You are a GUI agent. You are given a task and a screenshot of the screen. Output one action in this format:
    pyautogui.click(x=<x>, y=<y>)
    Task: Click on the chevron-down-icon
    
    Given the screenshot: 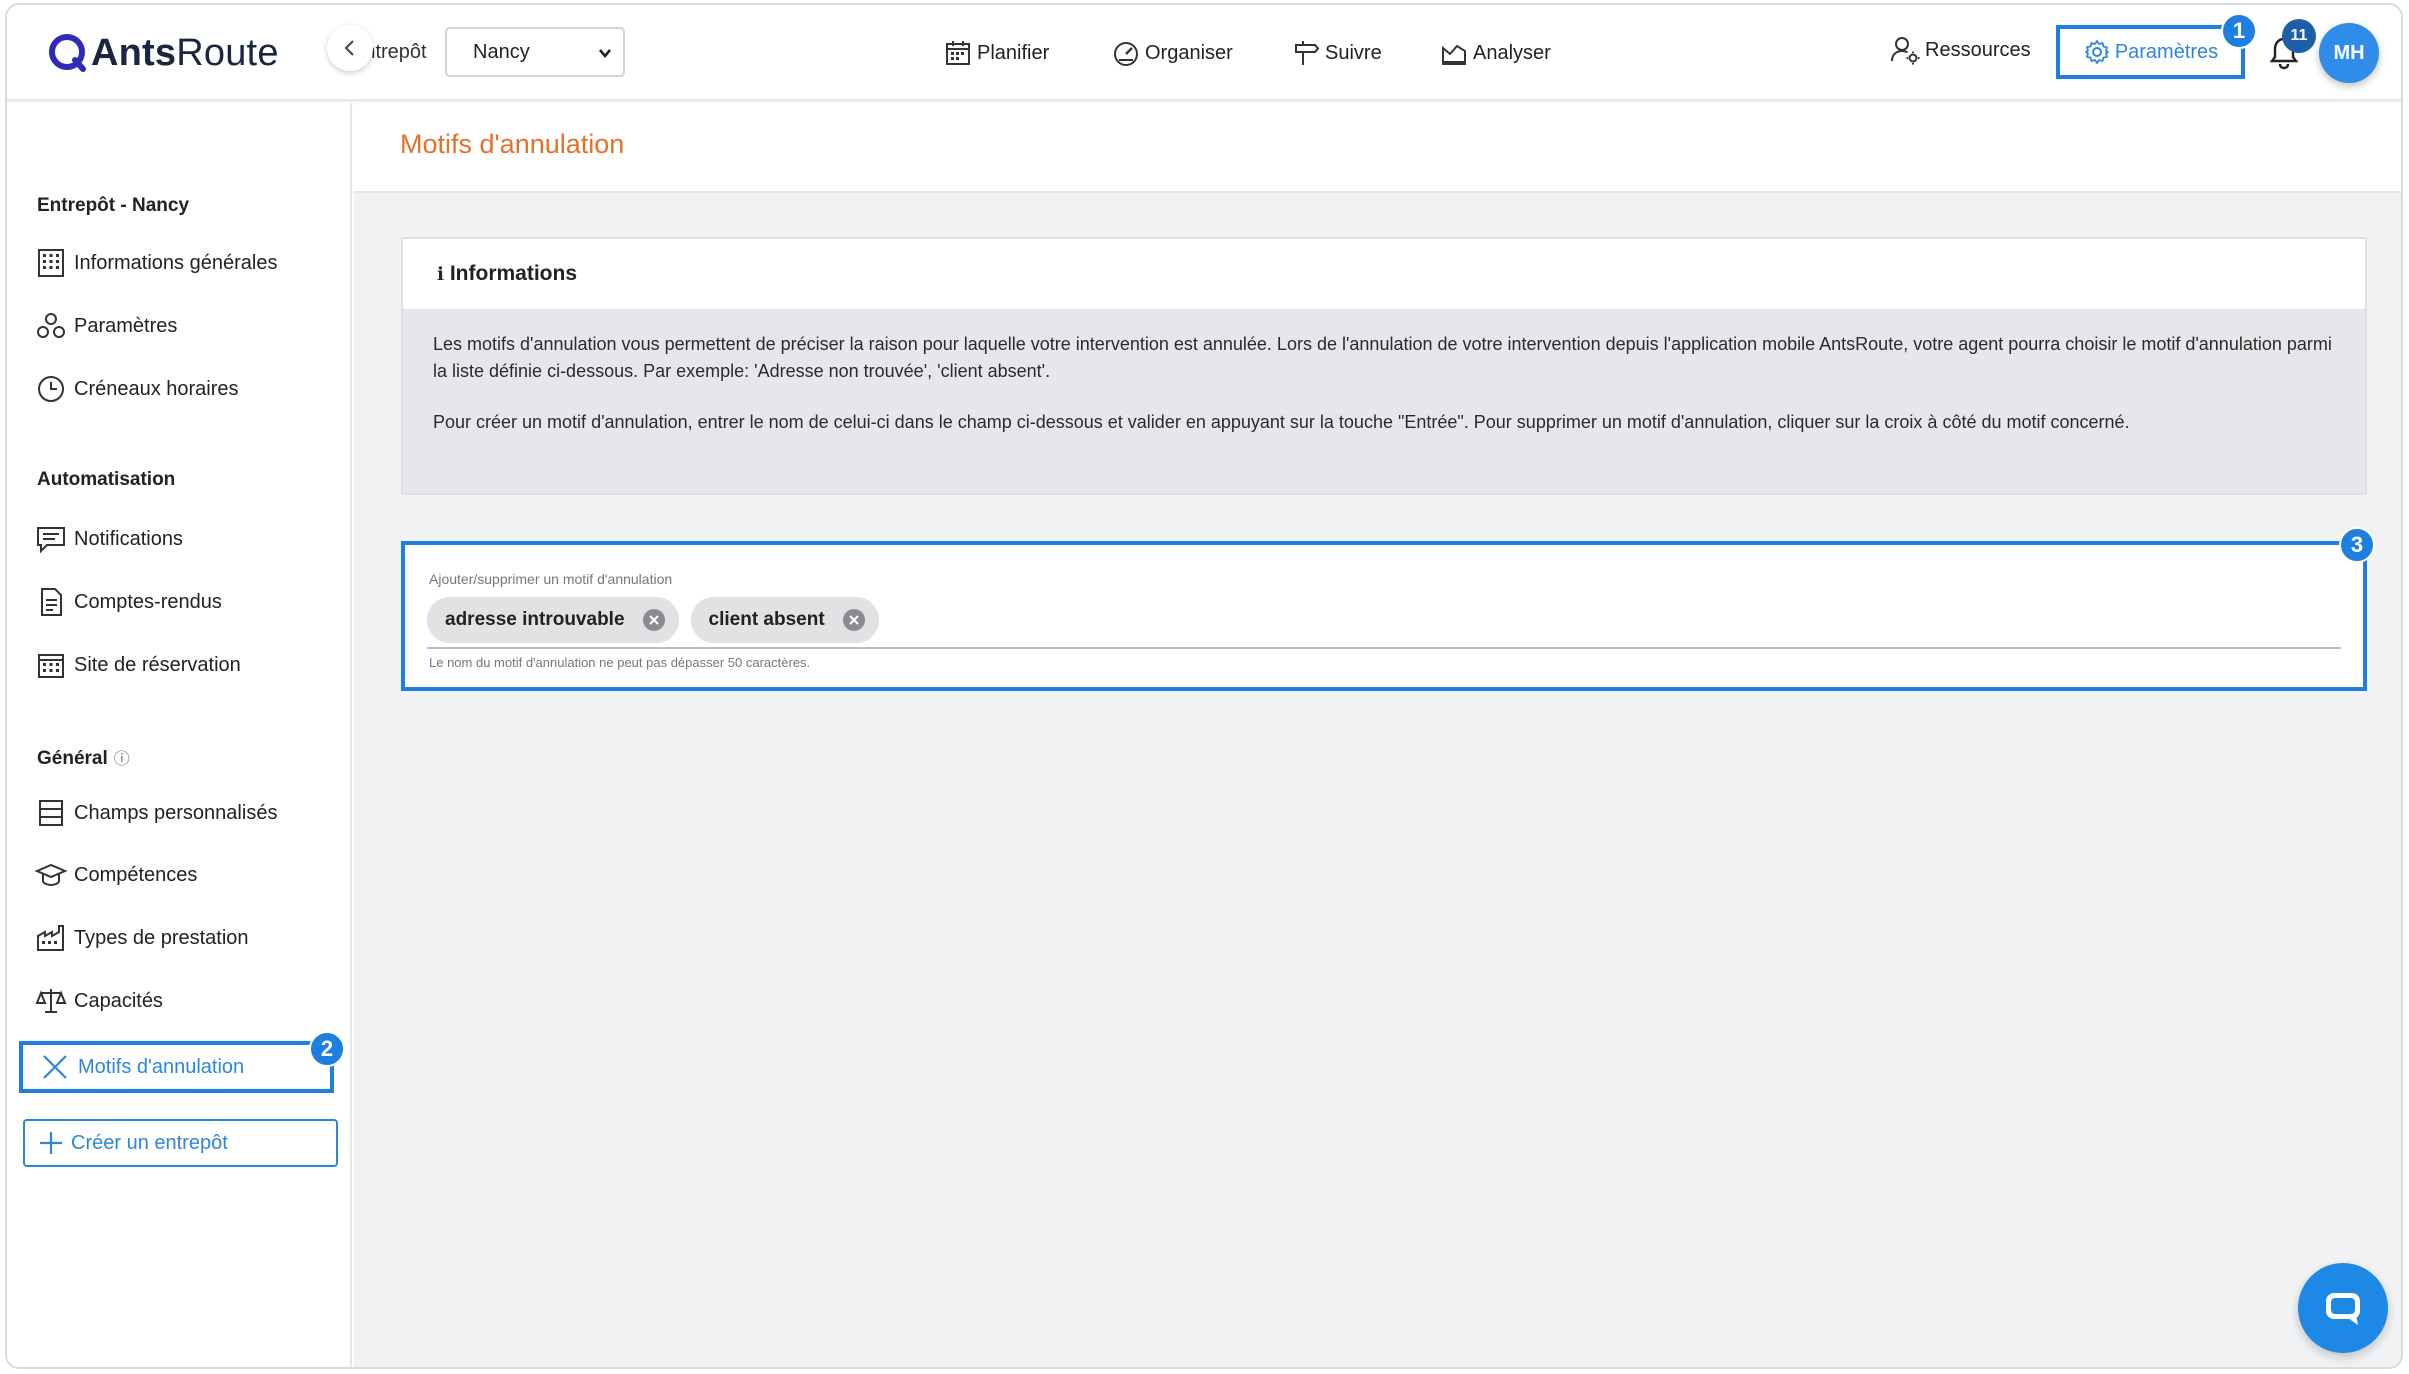 What is the action you would take?
    pyautogui.click(x=605, y=54)
    